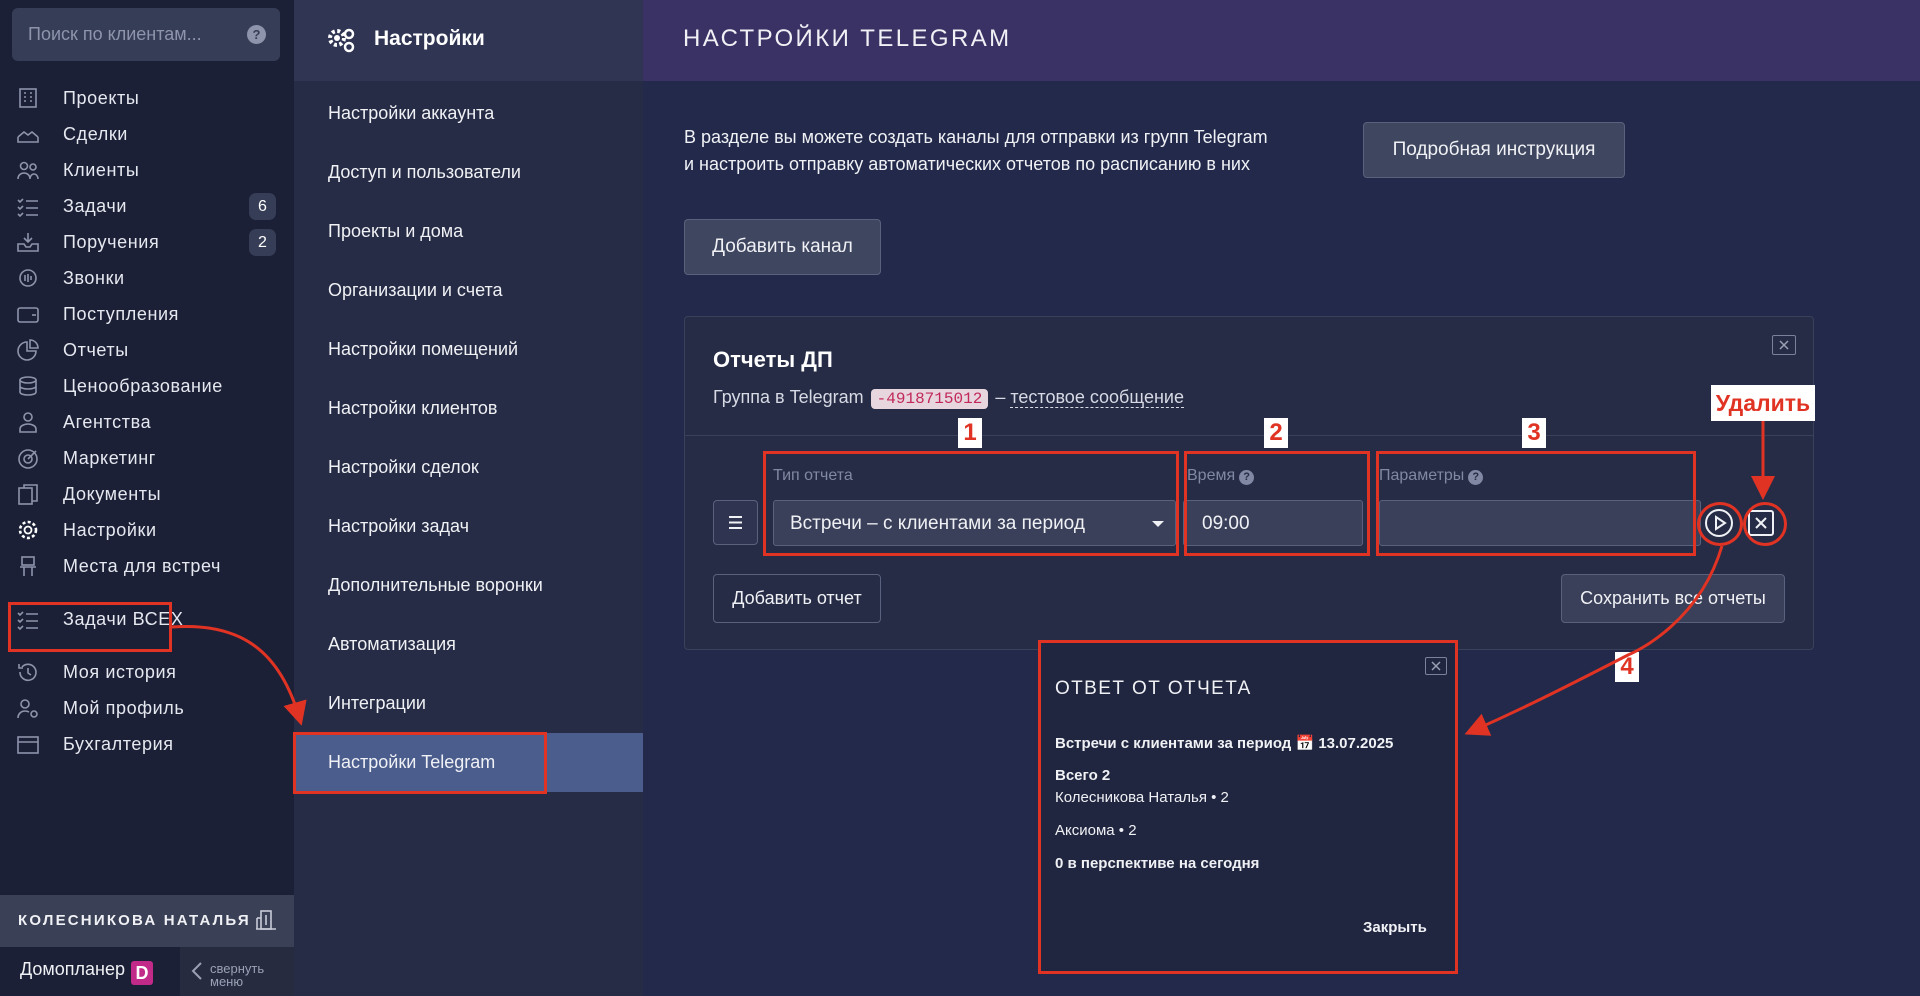 The height and width of the screenshot is (996, 1920). What do you see at coordinates (1720, 524) in the screenshot?
I see `annotation-circle-run` at bounding box center [1720, 524].